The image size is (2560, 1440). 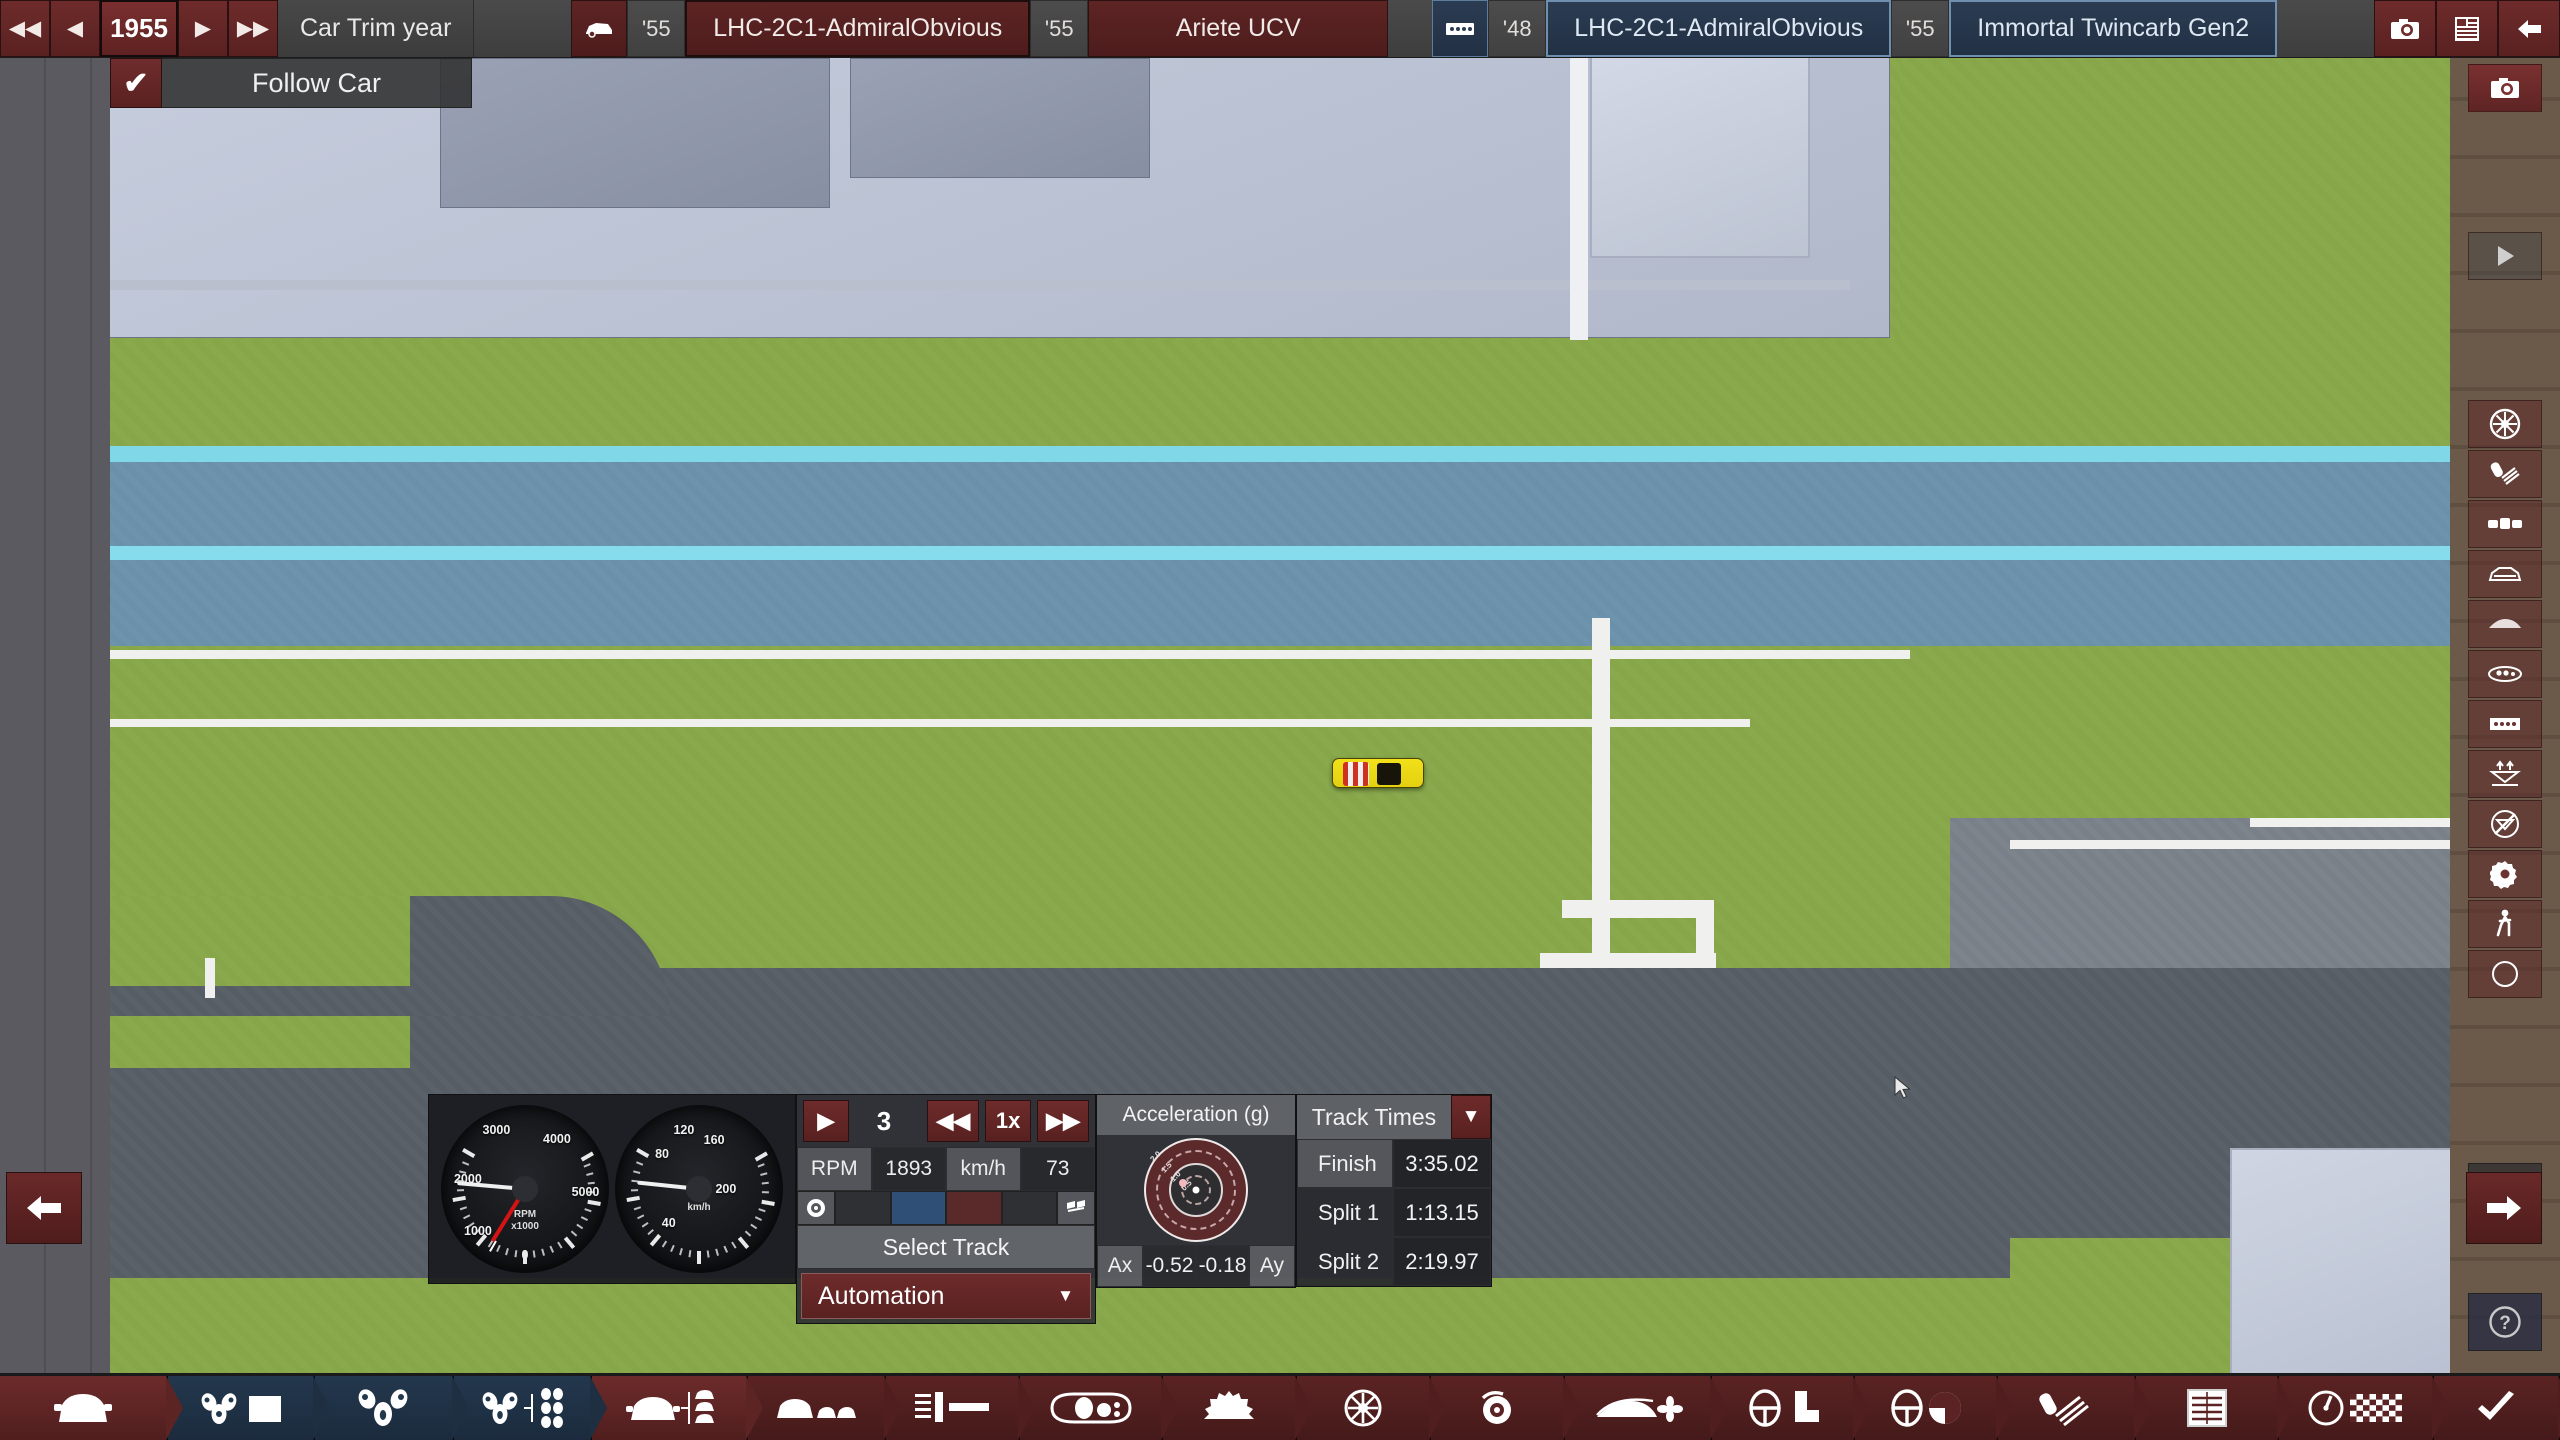 I want to click on rpm-value: 1893, so click(x=908, y=1169).